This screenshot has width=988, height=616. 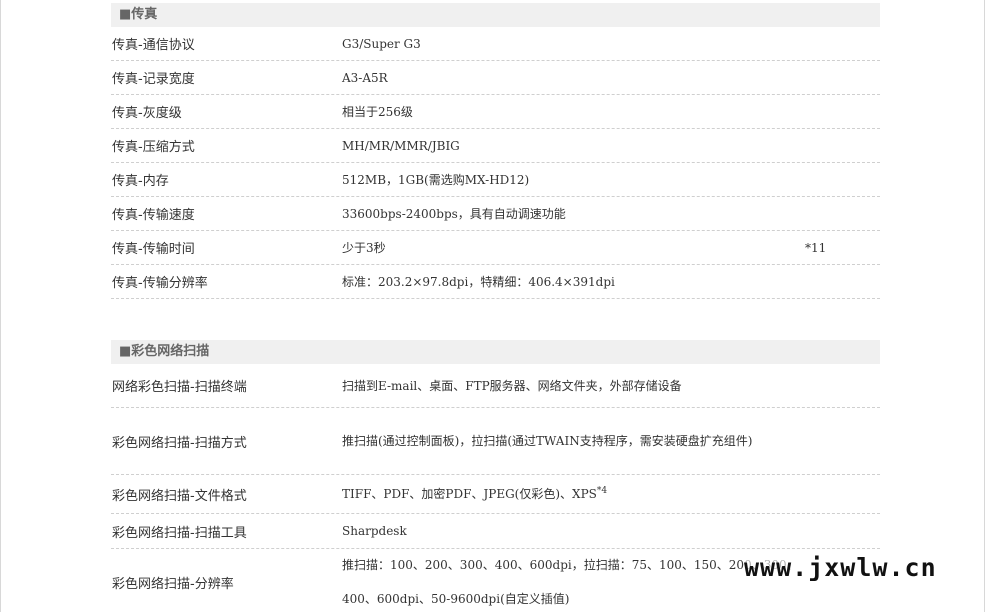 I want to click on spec-label: 传真-灰度级, so click(x=147, y=113).